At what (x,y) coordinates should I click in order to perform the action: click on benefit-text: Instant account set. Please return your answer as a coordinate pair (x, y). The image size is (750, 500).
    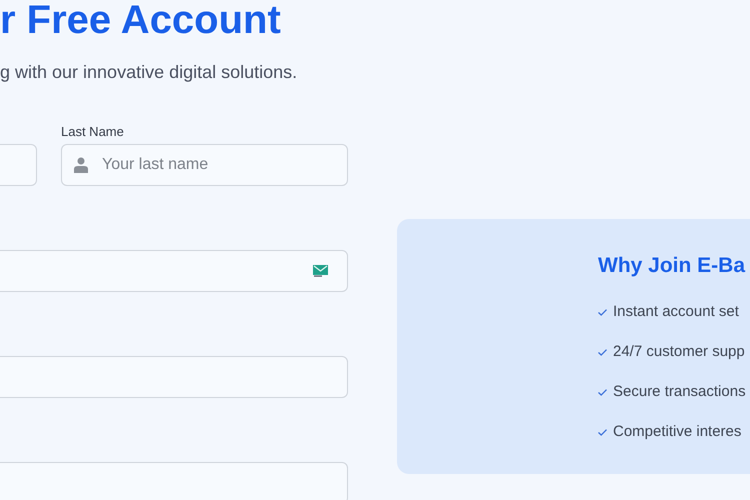
    Looking at the image, I should click on (676, 312).